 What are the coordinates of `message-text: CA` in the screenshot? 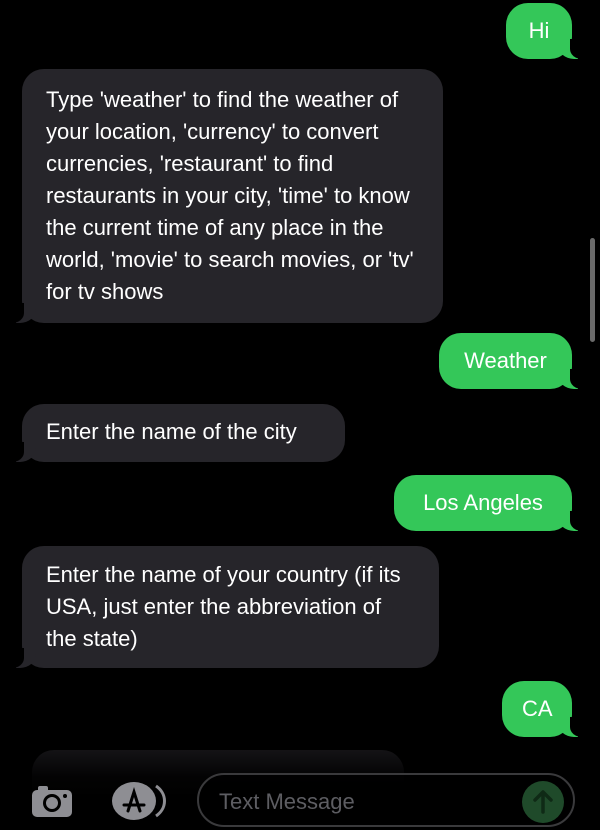 It's located at (537, 708).